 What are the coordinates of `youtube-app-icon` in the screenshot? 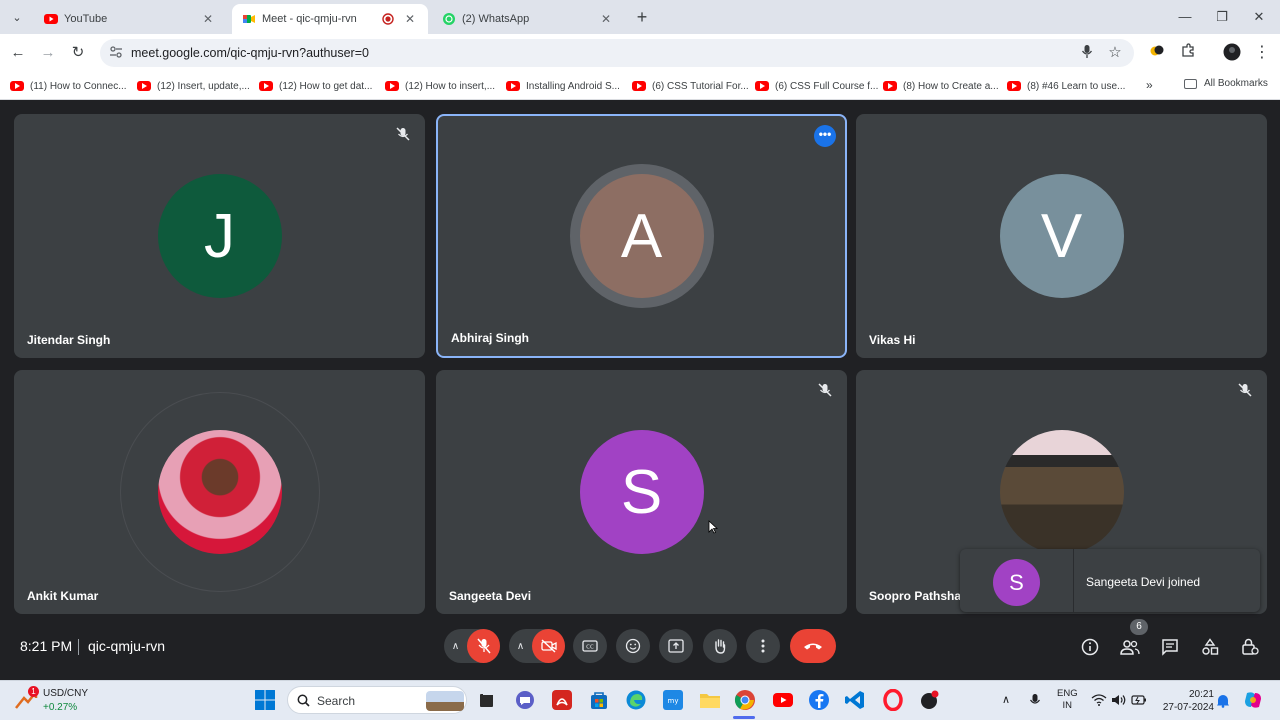 It's located at (783, 700).